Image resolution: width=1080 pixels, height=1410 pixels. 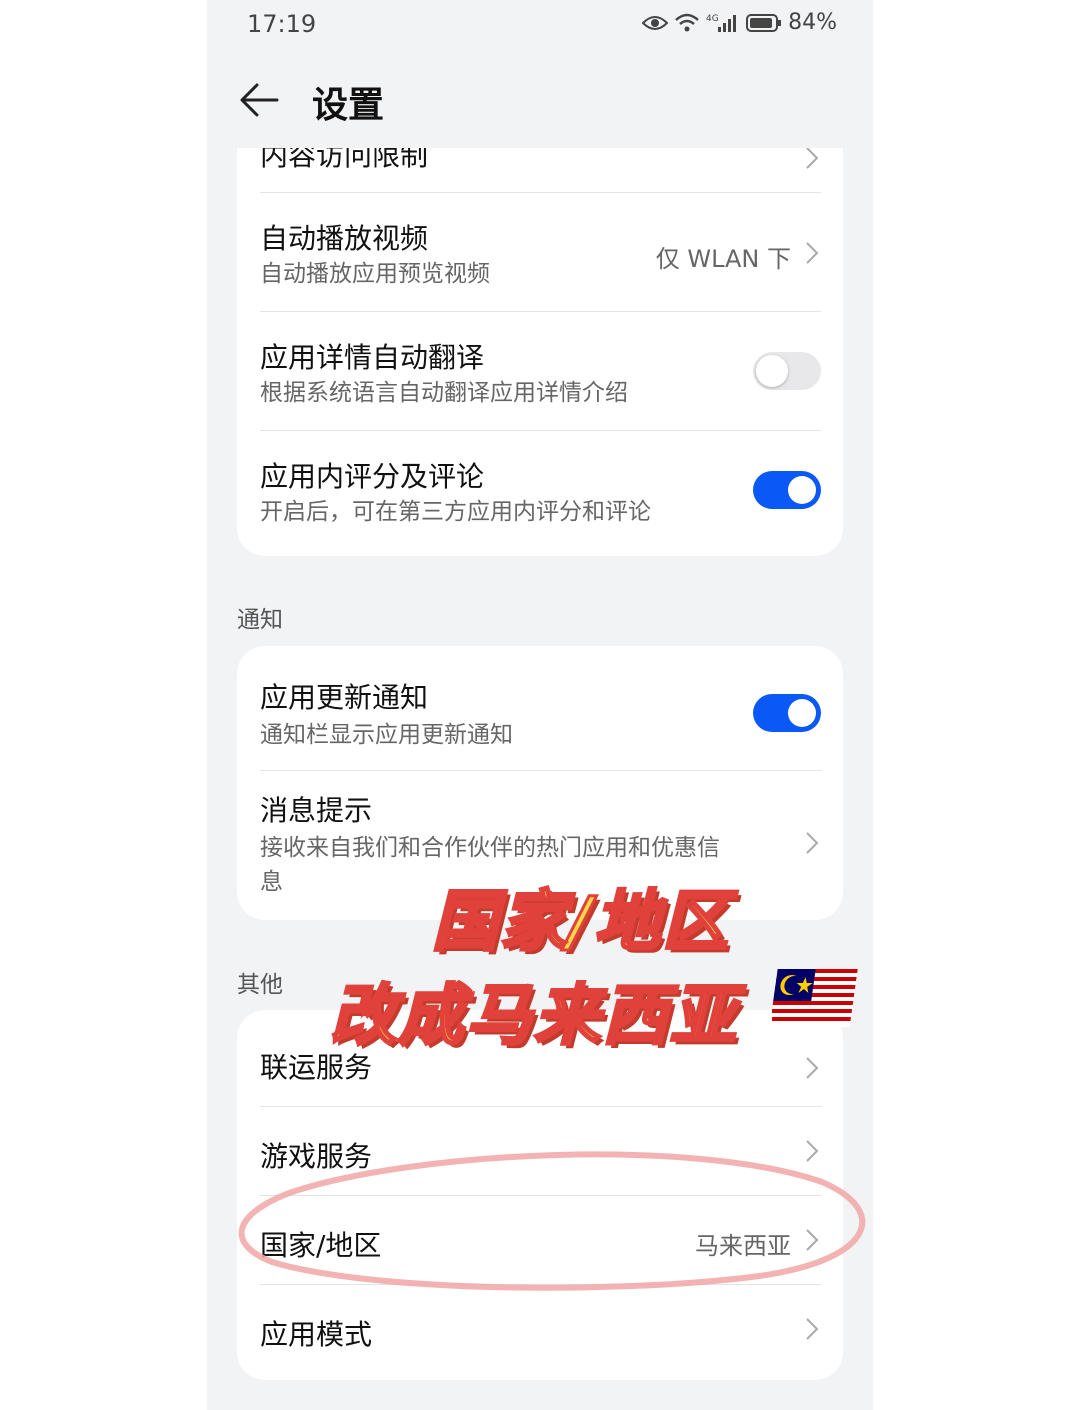 I want to click on overlay-caption-line1: 国家/地区, so click(x=580, y=922).